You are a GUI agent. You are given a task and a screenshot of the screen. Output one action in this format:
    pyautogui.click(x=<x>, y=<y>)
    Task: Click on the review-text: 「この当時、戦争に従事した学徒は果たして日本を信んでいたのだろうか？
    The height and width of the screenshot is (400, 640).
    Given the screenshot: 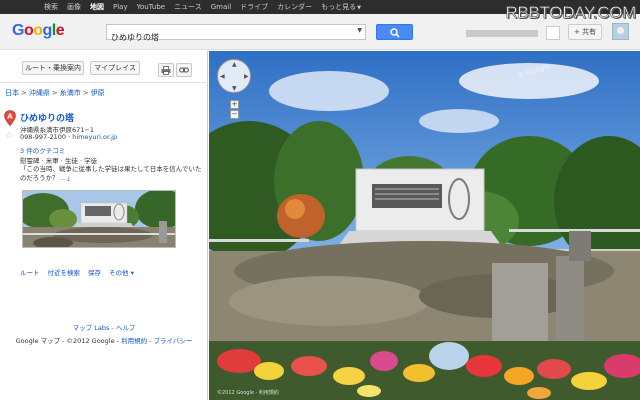 What is the action you would take?
    pyautogui.click(x=111, y=173)
    